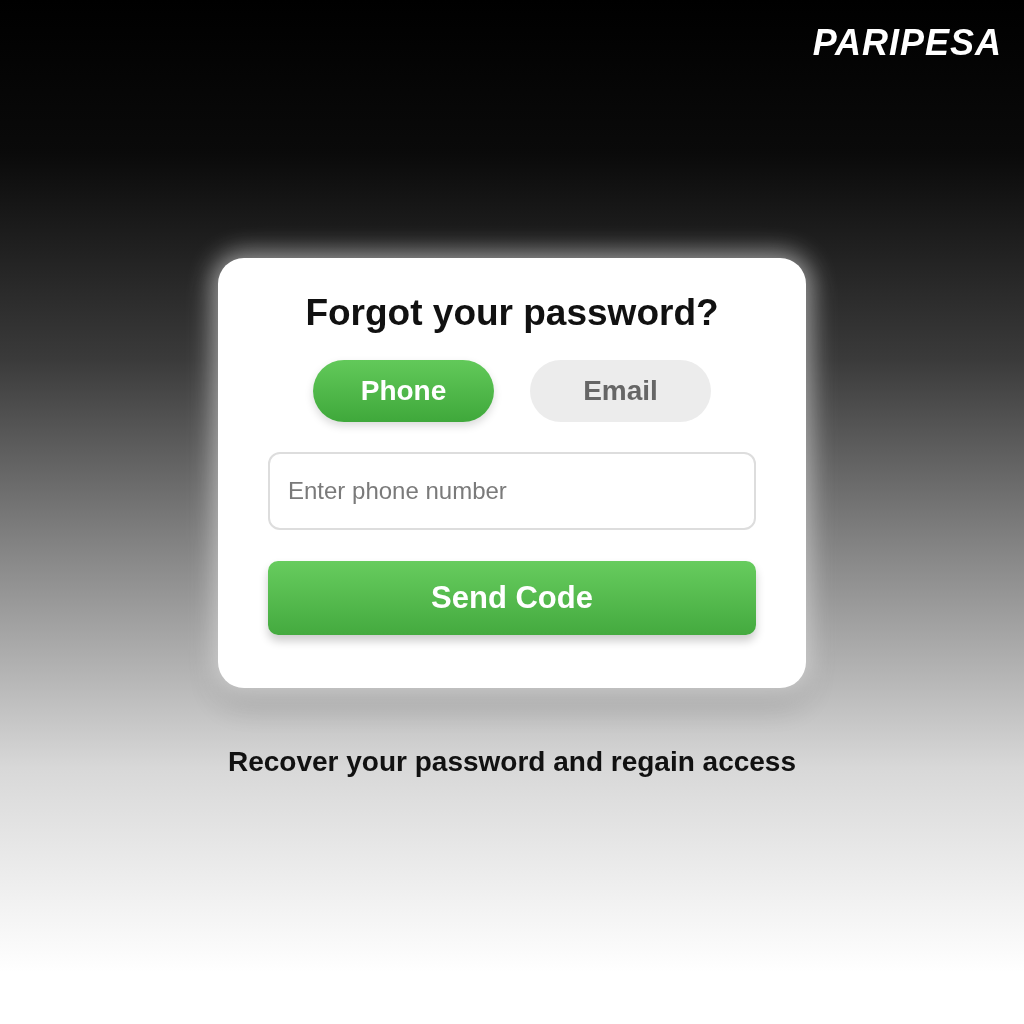 This screenshot has height=1024, width=1024. Describe the element at coordinates (620, 391) in the screenshot. I see `tab: Email` at that location.